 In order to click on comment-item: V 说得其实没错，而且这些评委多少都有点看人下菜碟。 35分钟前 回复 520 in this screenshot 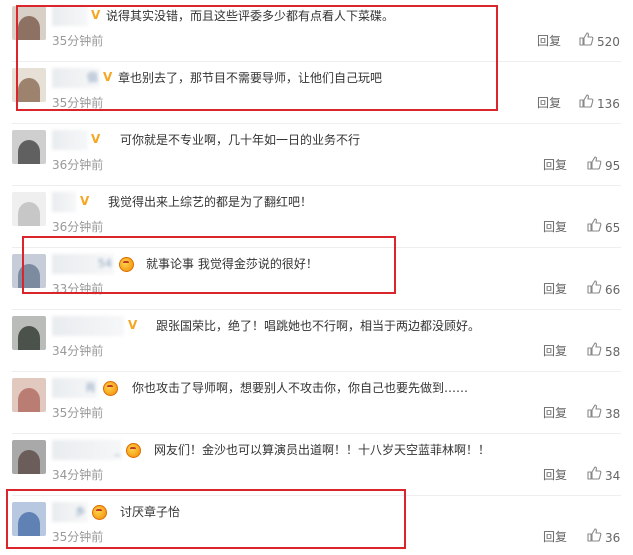, I will do `click(316, 31)`.